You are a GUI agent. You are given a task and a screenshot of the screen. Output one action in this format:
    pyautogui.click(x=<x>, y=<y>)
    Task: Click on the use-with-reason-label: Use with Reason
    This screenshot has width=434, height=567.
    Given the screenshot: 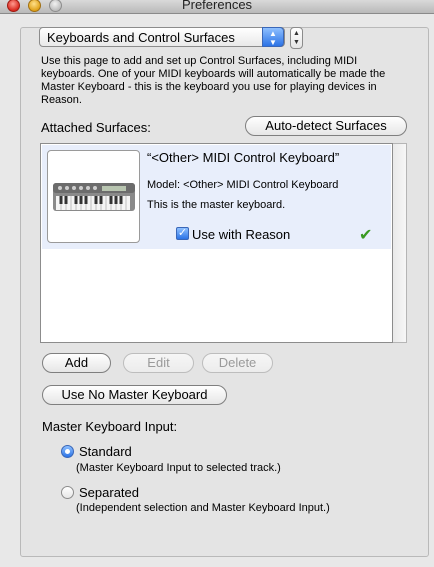 What is the action you would take?
    pyautogui.click(x=241, y=234)
    